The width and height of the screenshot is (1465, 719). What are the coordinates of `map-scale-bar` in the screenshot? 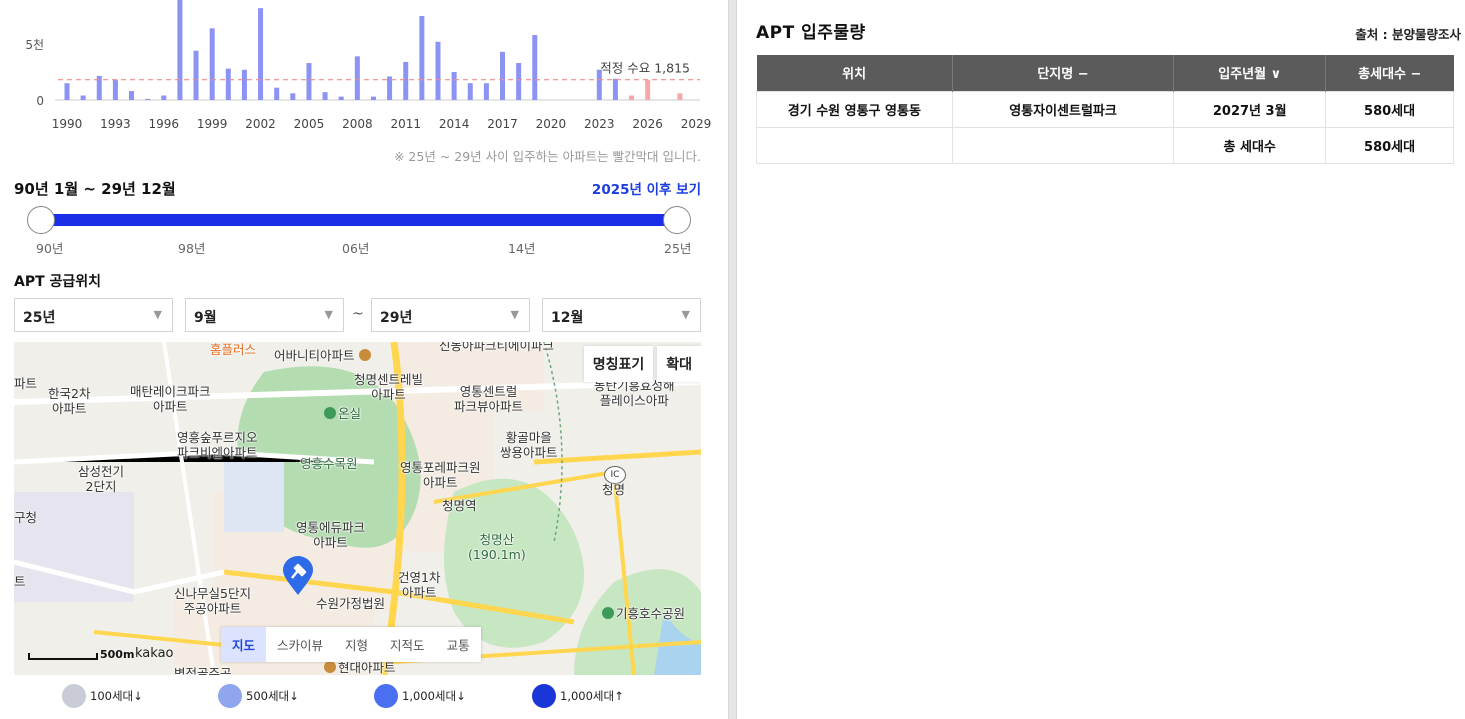 It's located at (63, 656).